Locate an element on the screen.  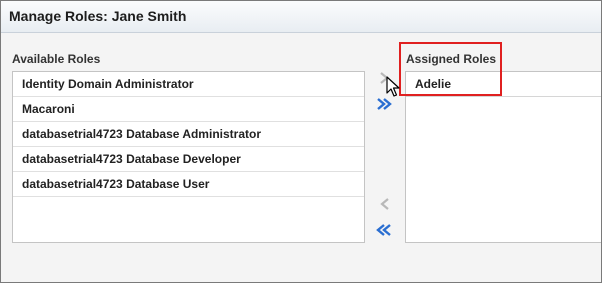
list-item: Macaroni is located at coordinates (188, 109).